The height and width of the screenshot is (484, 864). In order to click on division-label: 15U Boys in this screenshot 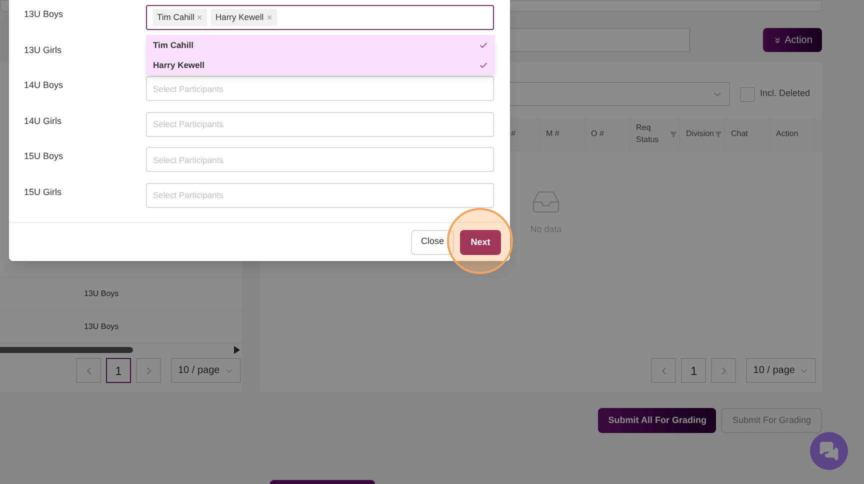, I will do `click(44, 156)`.